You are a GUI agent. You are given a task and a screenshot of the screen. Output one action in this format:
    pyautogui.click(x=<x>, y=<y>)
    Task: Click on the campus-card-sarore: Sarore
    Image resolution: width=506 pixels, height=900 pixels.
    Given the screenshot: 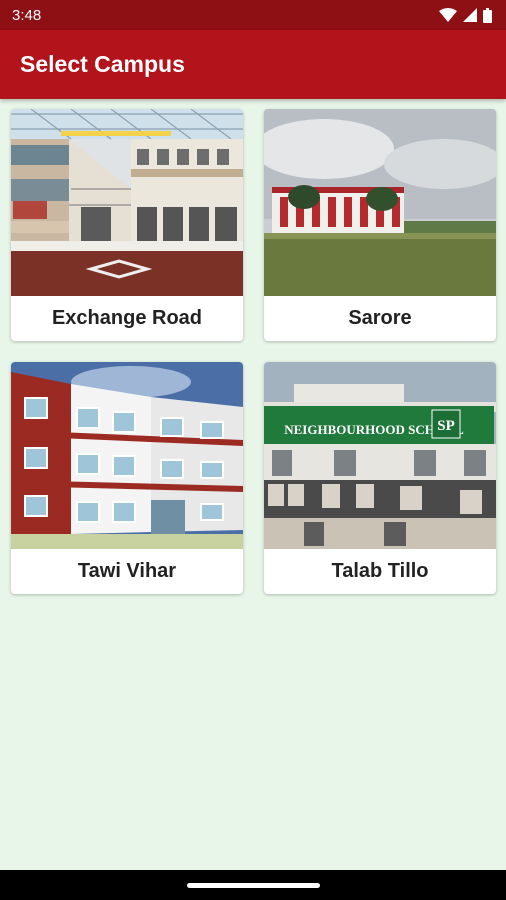 What is the action you would take?
    pyautogui.click(x=380, y=225)
    